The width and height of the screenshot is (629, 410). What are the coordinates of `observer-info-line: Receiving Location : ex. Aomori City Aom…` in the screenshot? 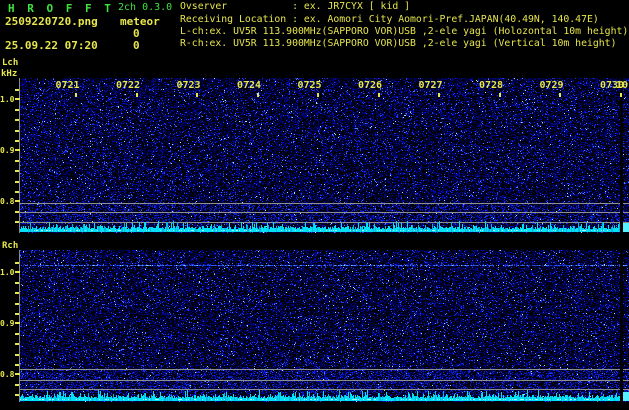 It's located at (389, 19).